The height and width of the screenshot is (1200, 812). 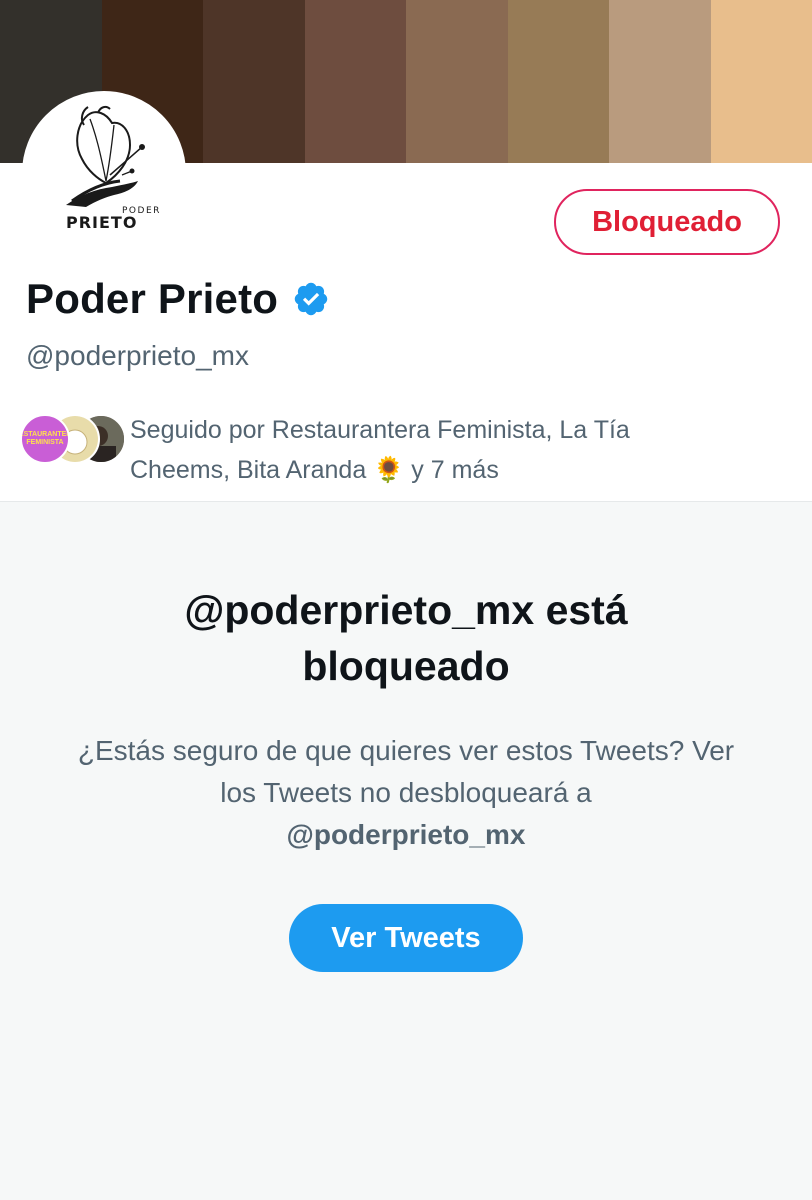 I want to click on follower-avatar-text: RESTAURANTERA FEMINISTA, so click(x=45, y=438).